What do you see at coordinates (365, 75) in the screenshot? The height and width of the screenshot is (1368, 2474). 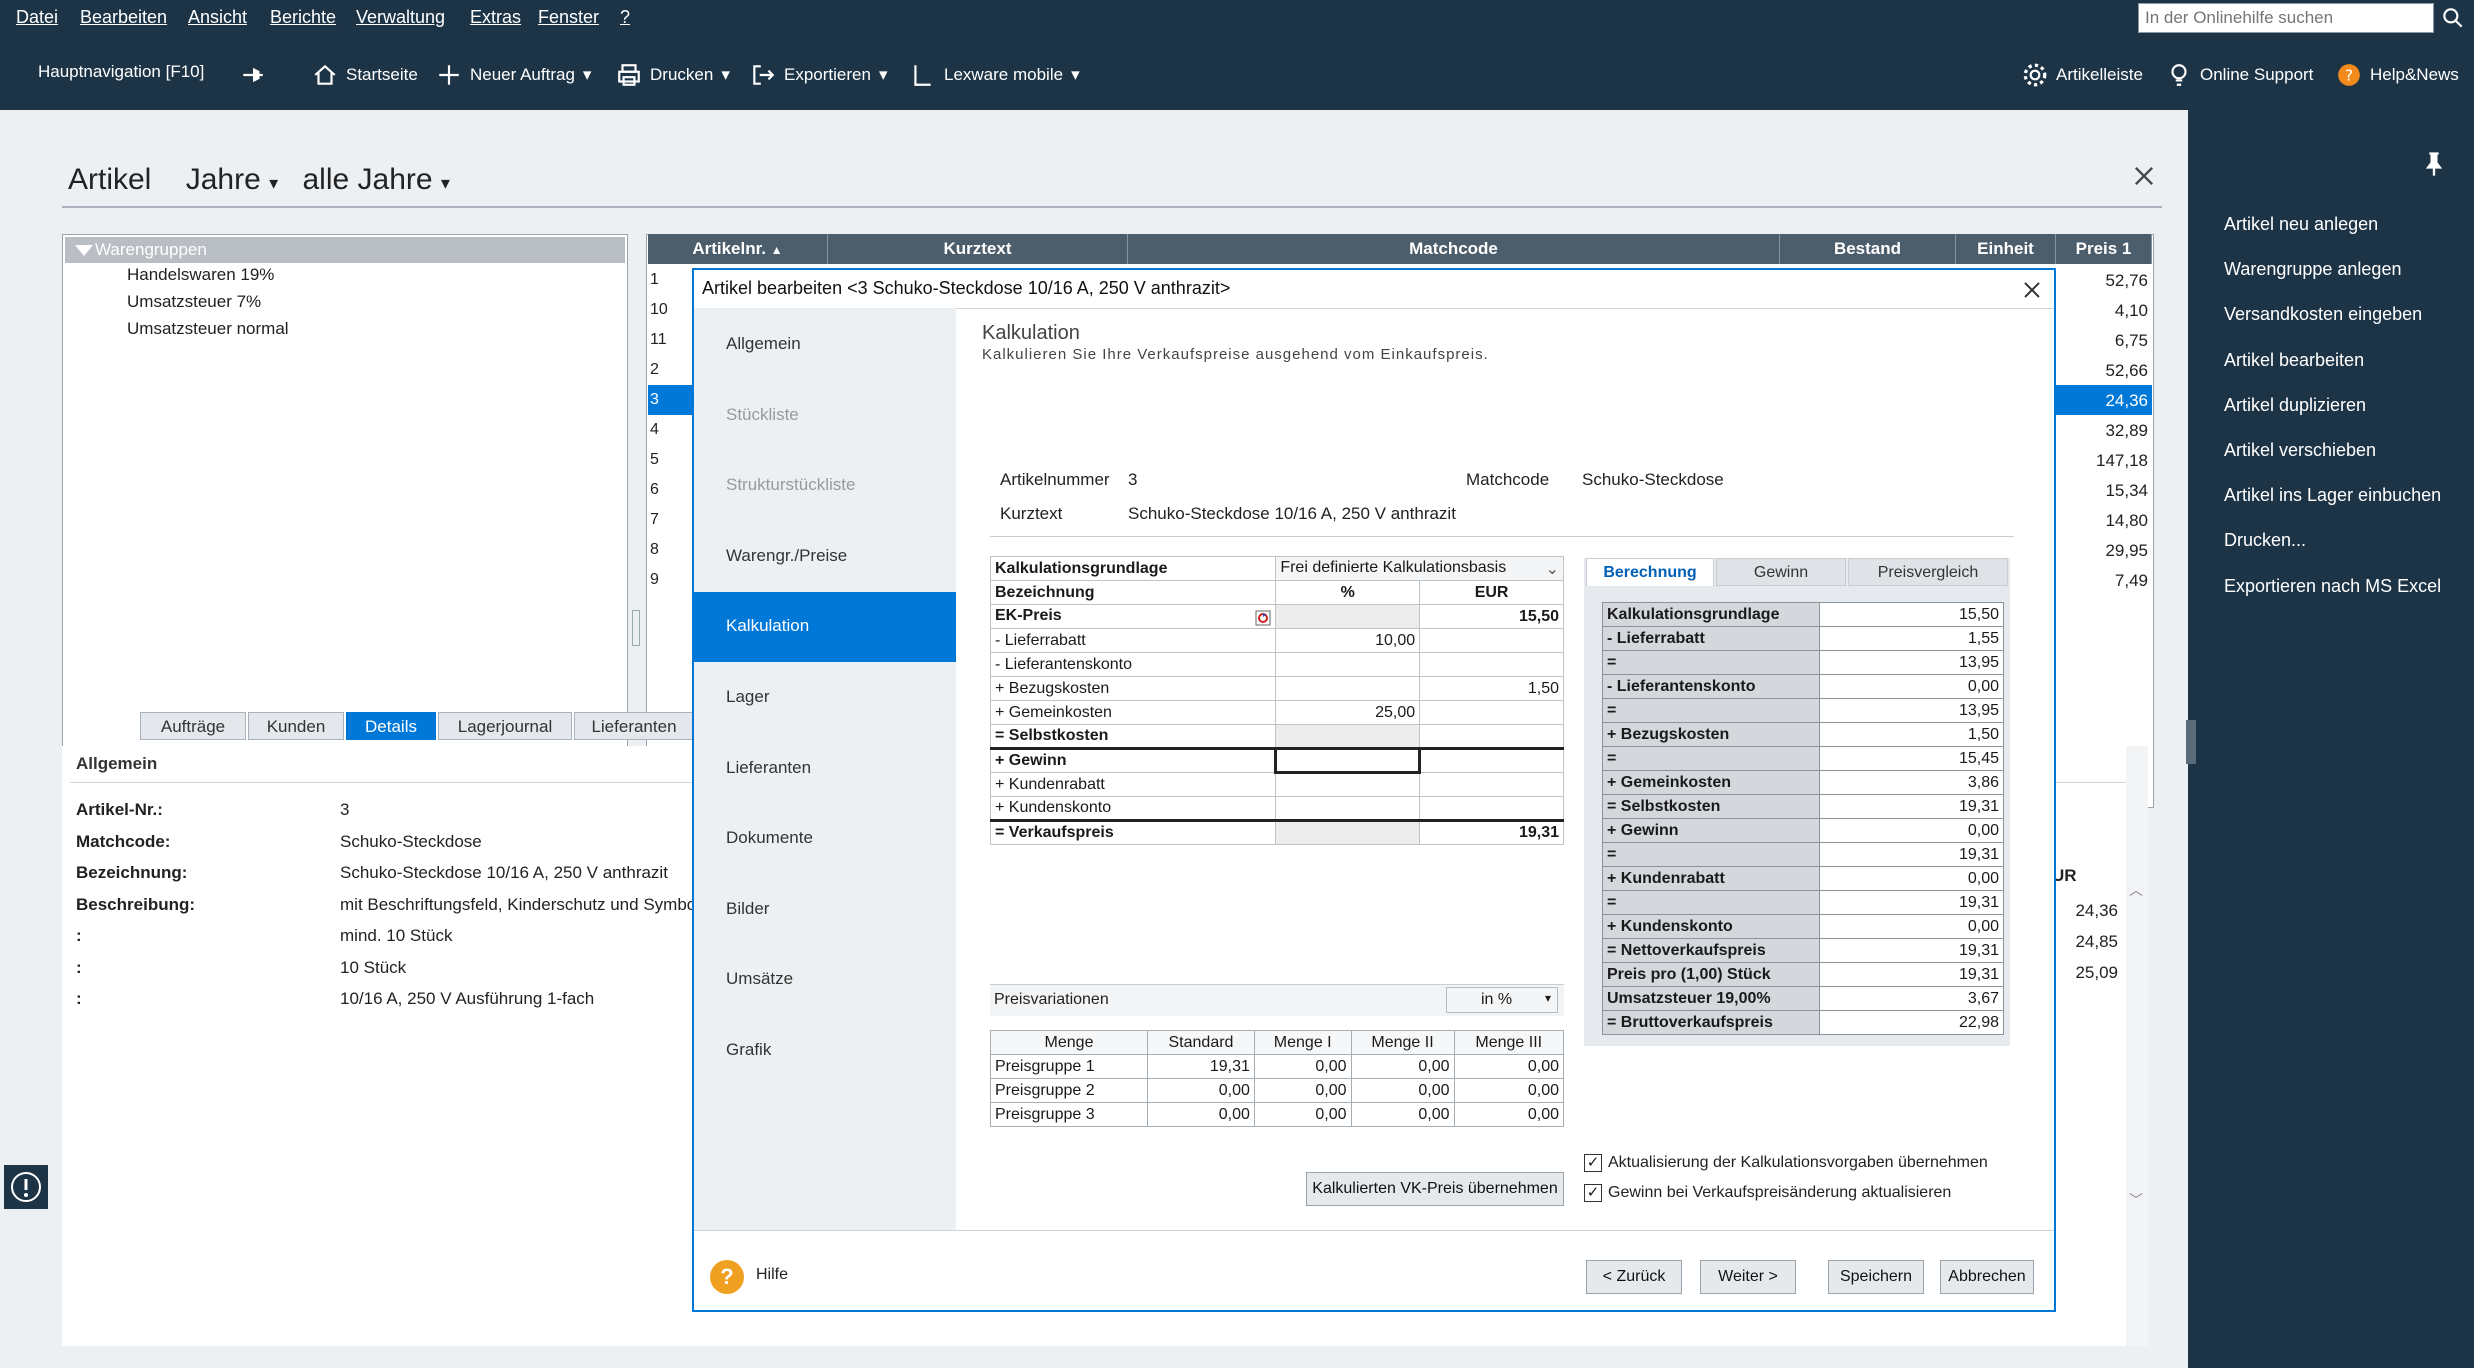 I see `start-button: Startseite` at bounding box center [365, 75].